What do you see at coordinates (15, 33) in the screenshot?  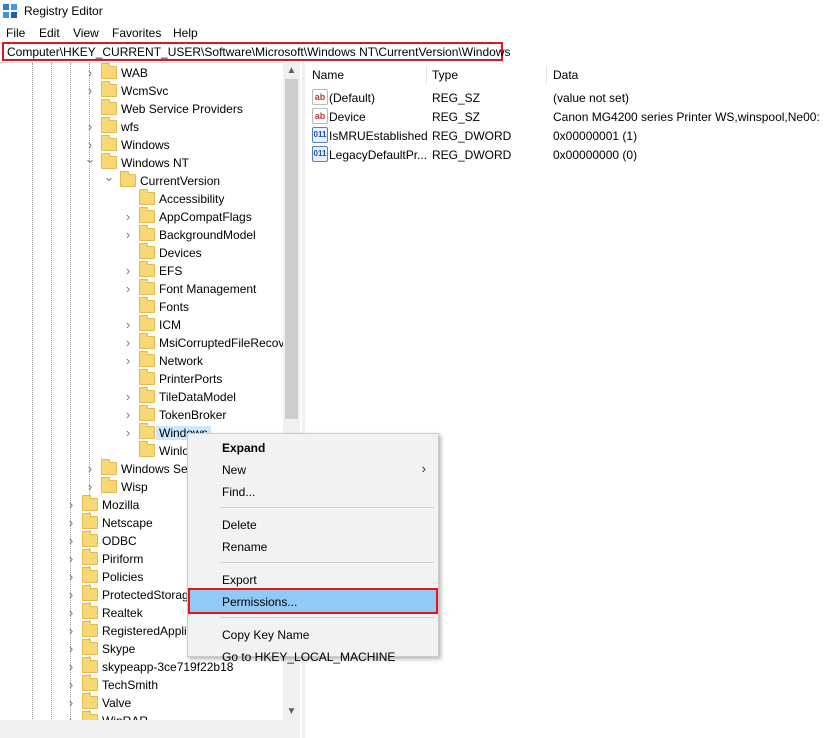 I see `menu-file: File` at bounding box center [15, 33].